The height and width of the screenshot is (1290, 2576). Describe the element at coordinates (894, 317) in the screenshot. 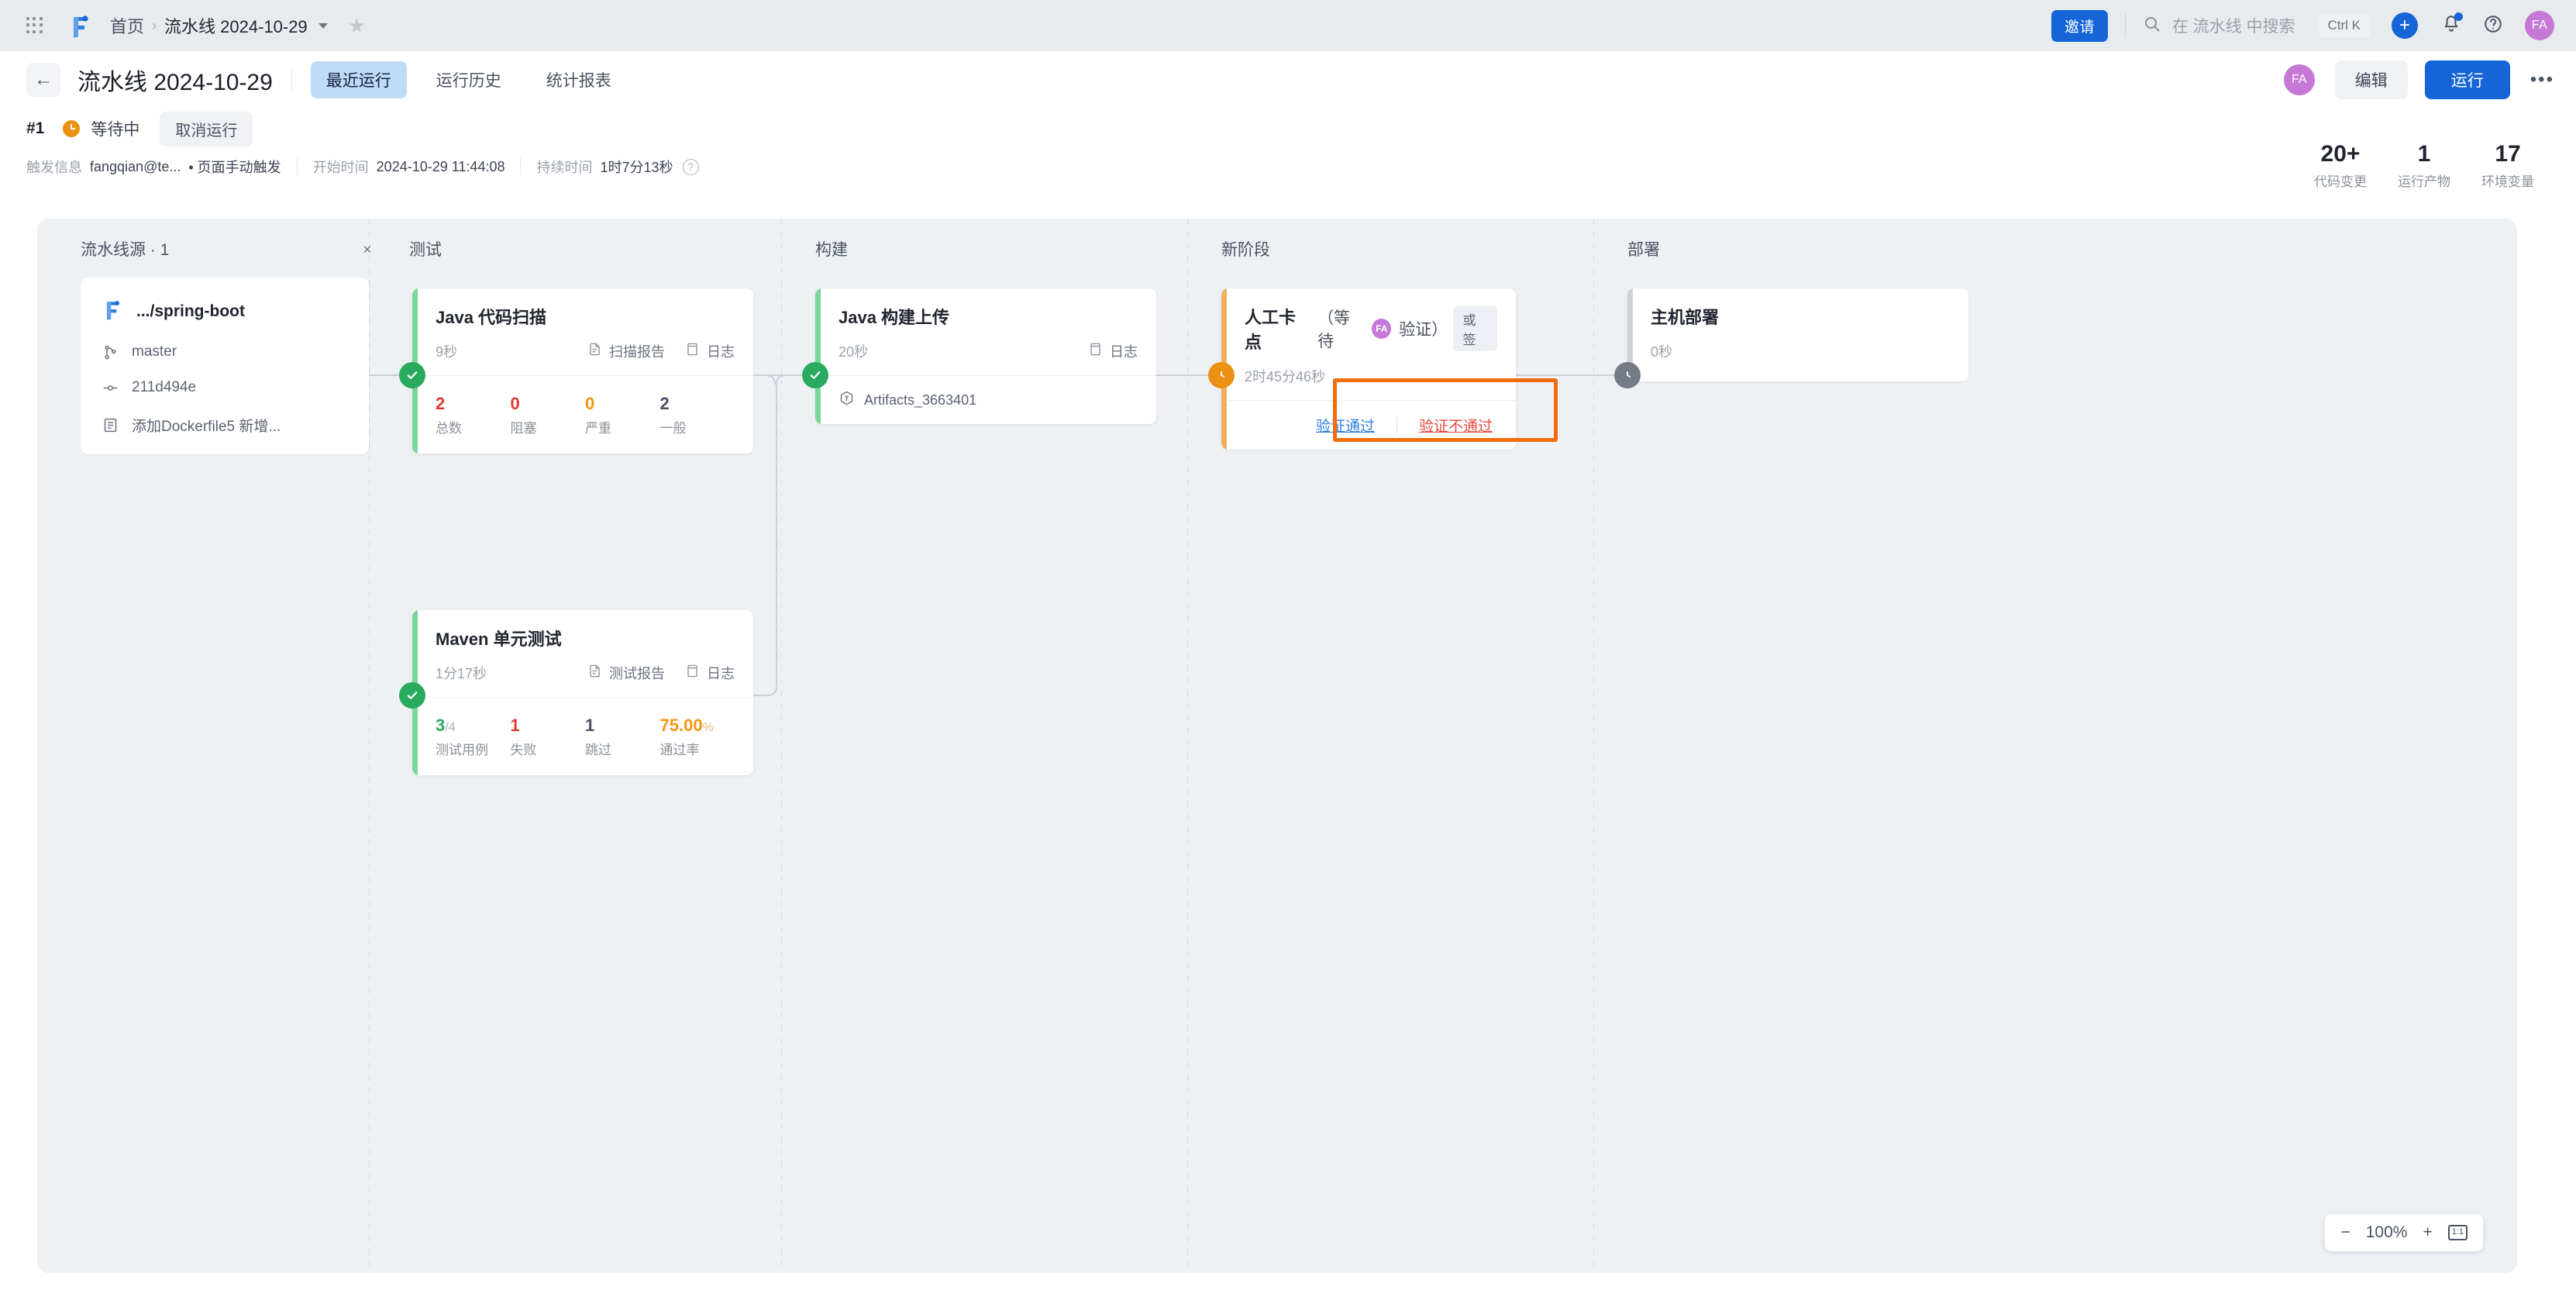

I see `job-title: Java 构建上传` at that location.